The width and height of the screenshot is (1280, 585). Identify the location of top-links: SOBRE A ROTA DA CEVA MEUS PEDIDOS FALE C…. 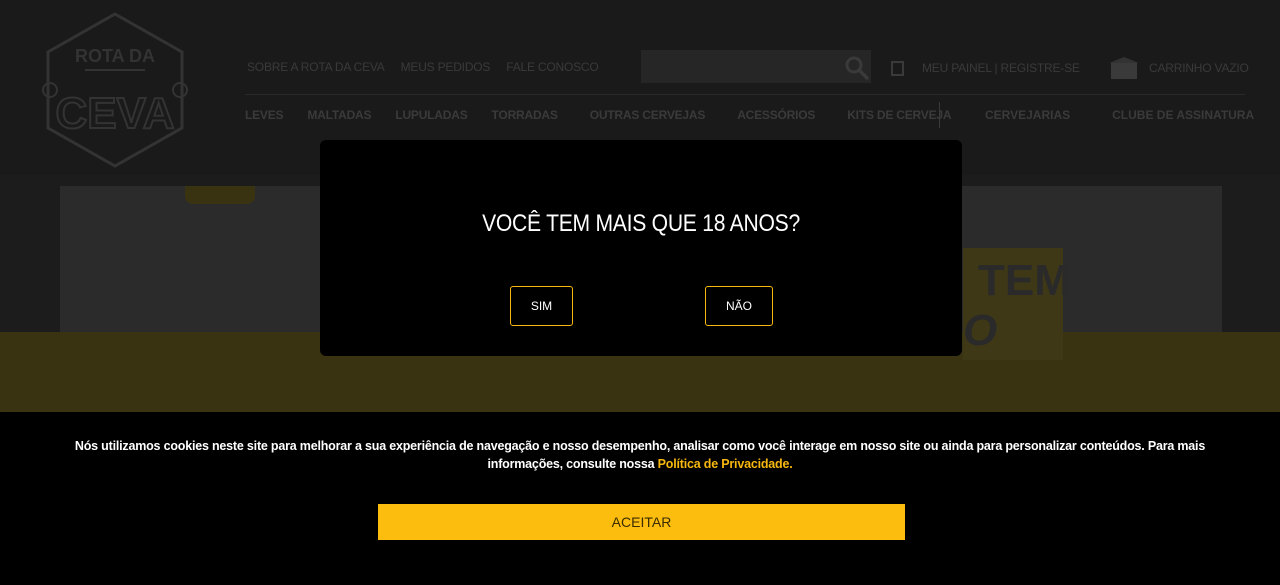
(423, 67).